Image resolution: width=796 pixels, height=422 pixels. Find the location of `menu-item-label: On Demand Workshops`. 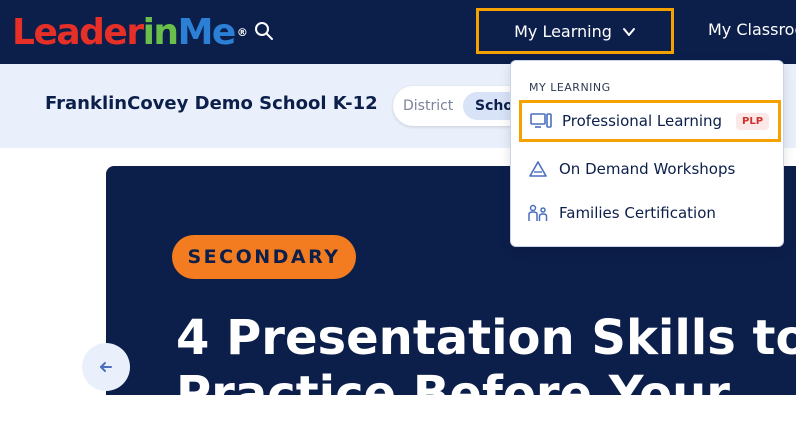

menu-item-label: On Demand Workshops is located at coordinates (647, 169).